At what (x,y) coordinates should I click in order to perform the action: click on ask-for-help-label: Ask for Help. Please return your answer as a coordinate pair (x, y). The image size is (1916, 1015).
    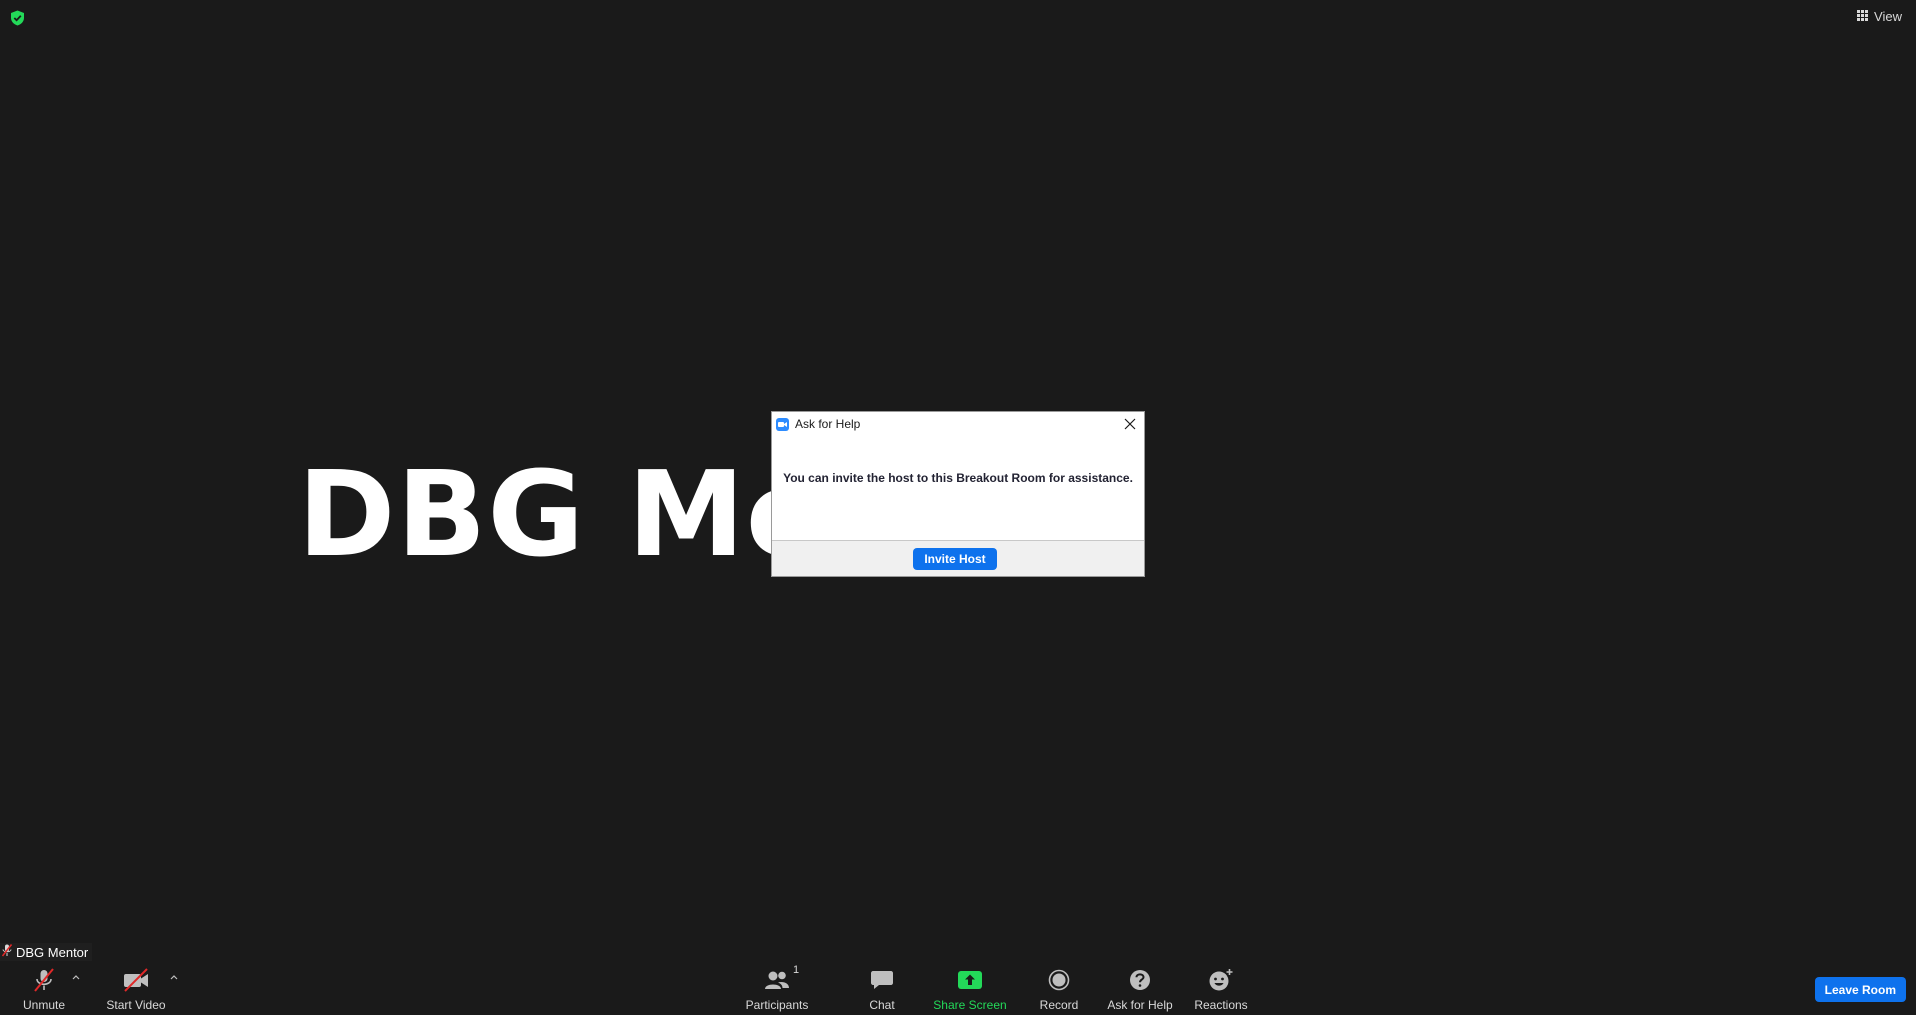
    Looking at the image, I should click on (1140, 1005).